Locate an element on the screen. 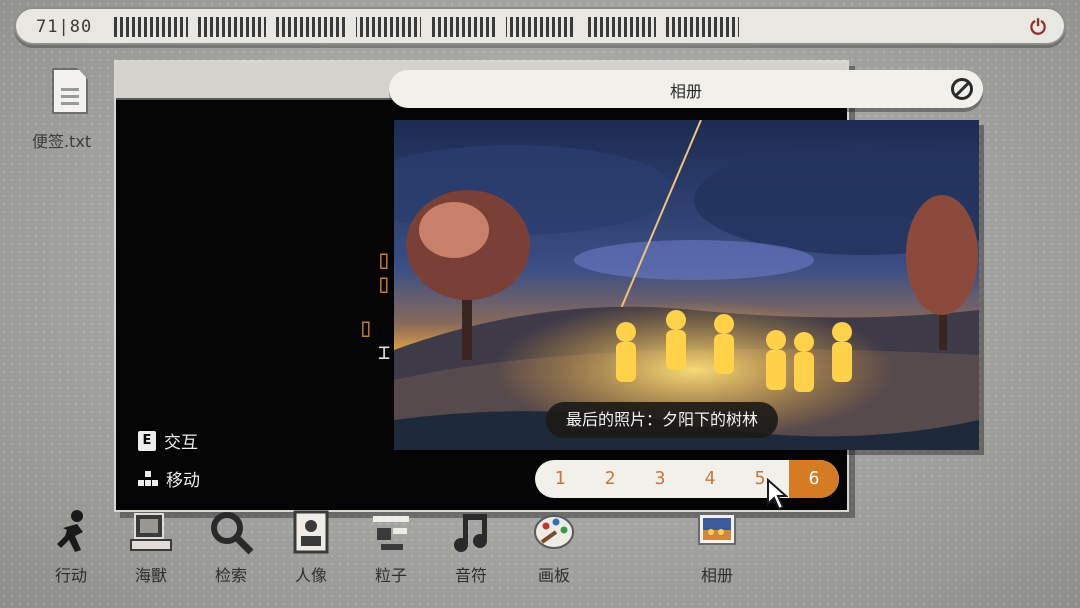 This screenshot has height=608, width=1080. photo-caption: 最后的照片：夕阳下的树林 is located at coordinates (662, 420).